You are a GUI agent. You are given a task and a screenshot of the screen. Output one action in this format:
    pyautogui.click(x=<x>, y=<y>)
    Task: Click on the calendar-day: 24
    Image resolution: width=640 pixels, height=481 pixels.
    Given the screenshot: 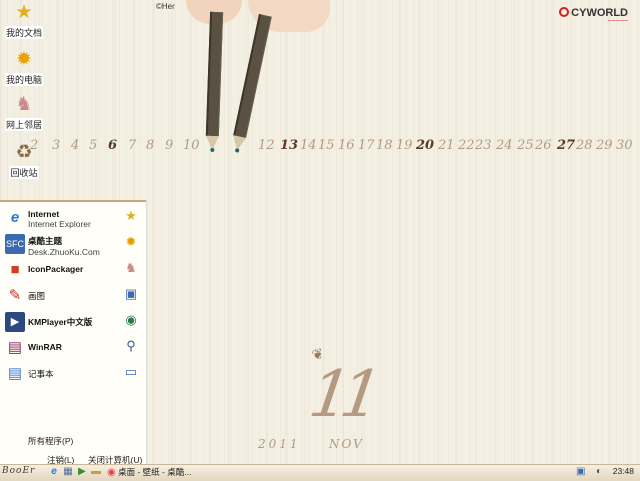 What is the action you would take?
    pyautogui.click(x=504, y=145)
    